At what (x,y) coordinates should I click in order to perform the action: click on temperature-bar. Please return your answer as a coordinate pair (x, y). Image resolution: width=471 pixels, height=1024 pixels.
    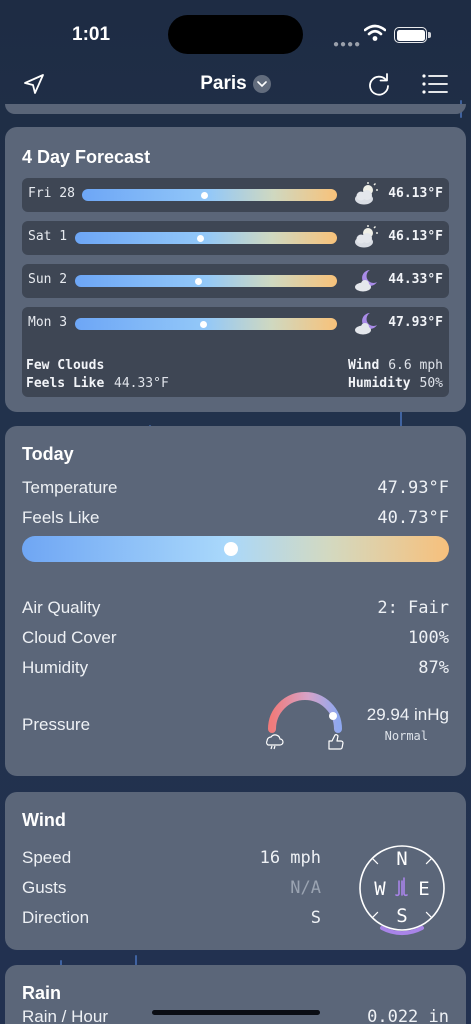
    Looking at the image, I should click on (235, 549).